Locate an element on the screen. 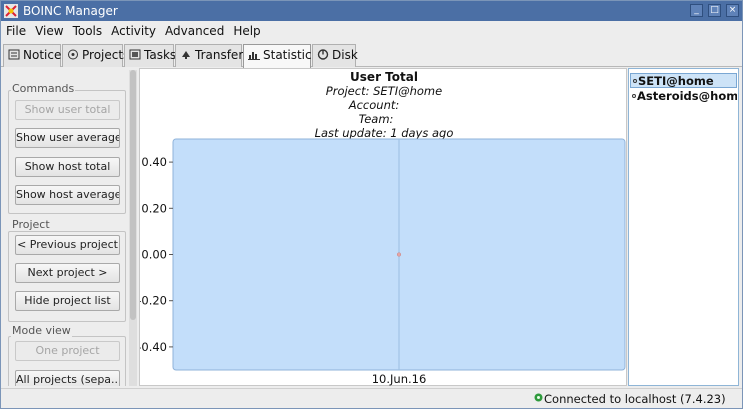 Image resolution: width=743 pixels, height=409 pixels. show-host-total-button: Show host total is located at coordinates (67, 167).